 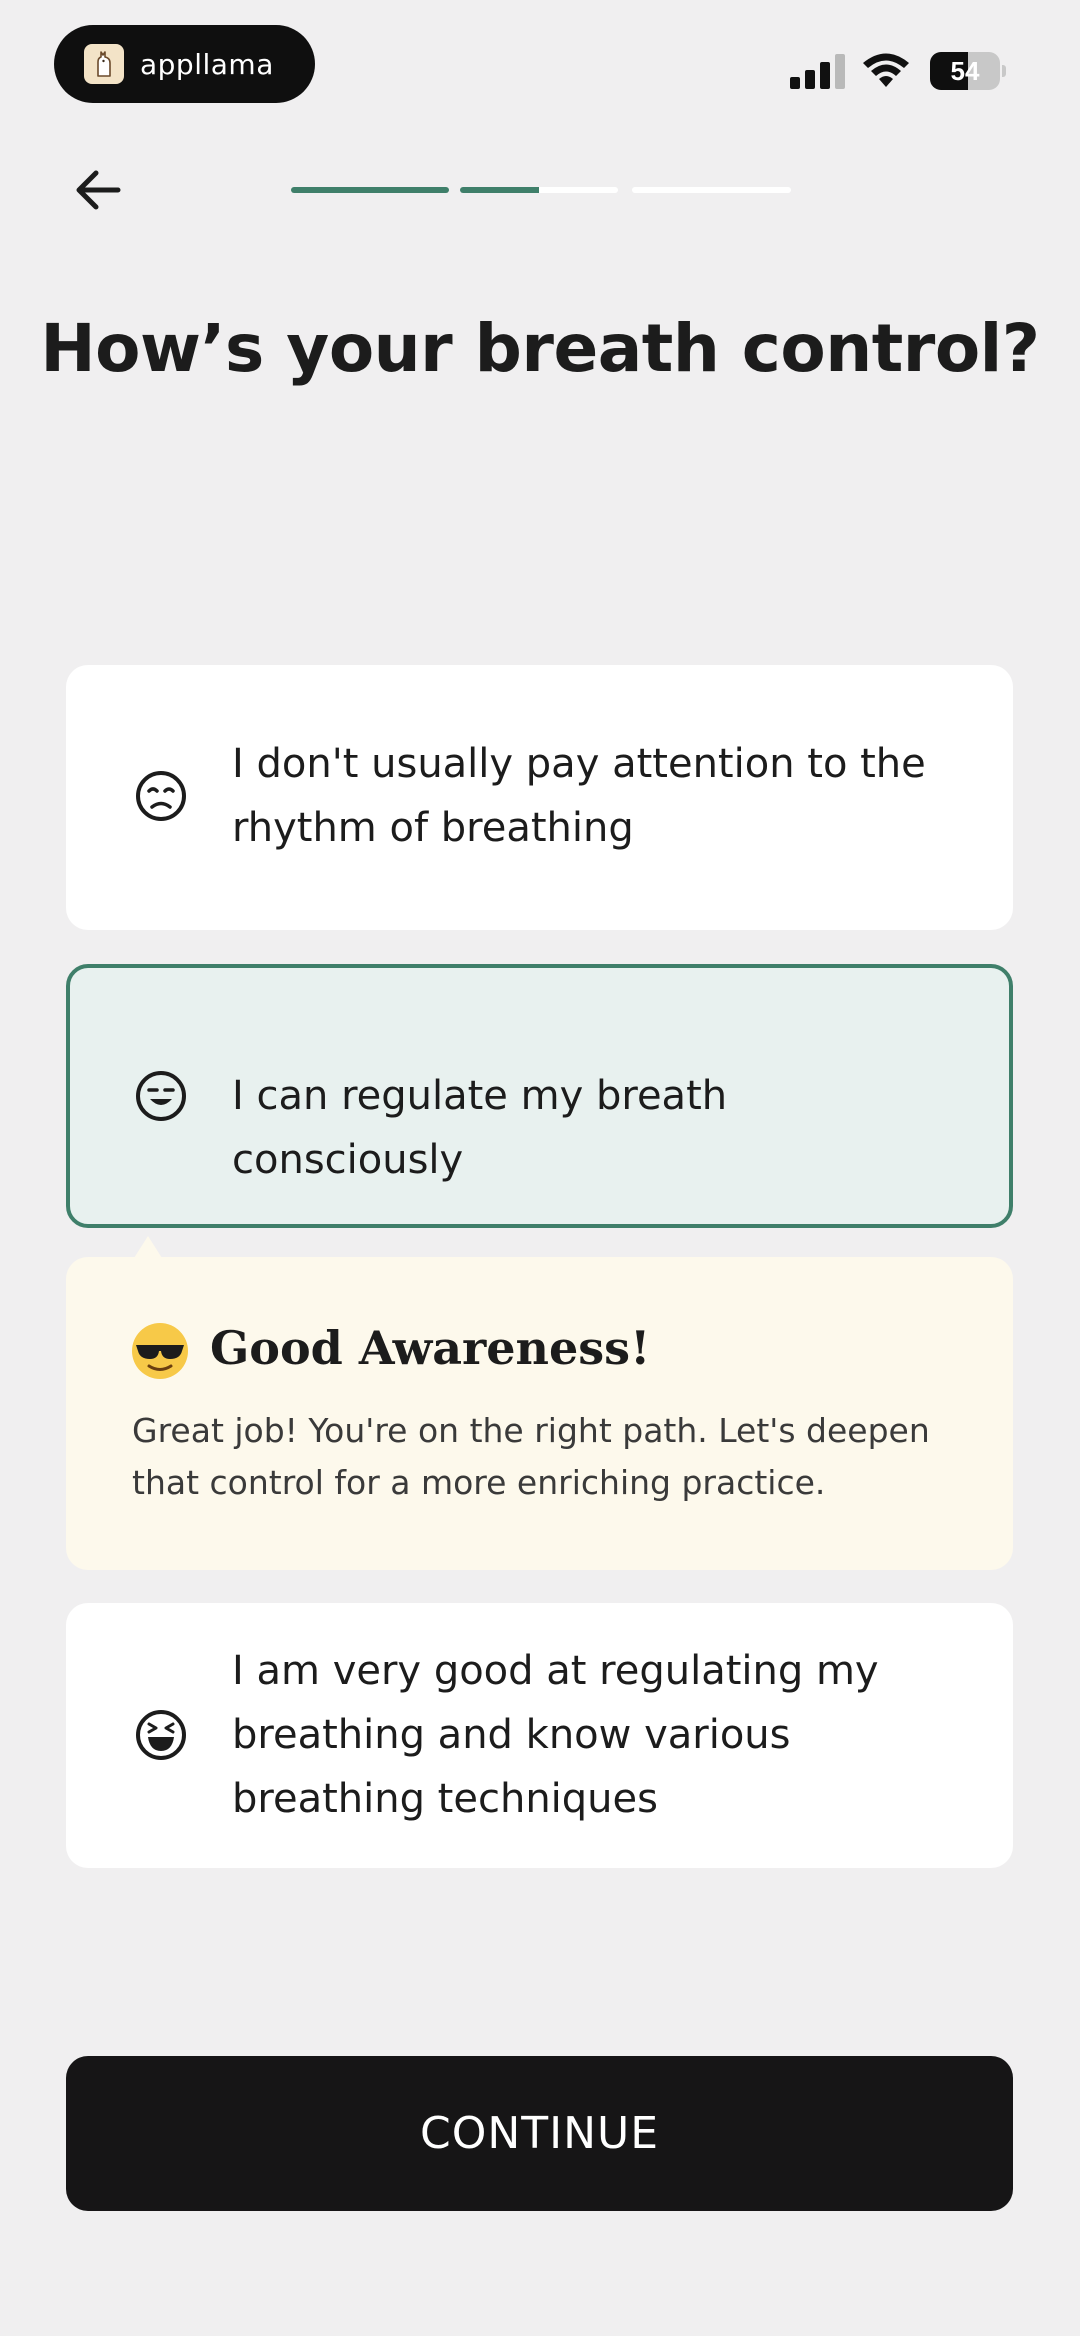 I want to click on smiling-face-icon, so click(x=161, y=1096).